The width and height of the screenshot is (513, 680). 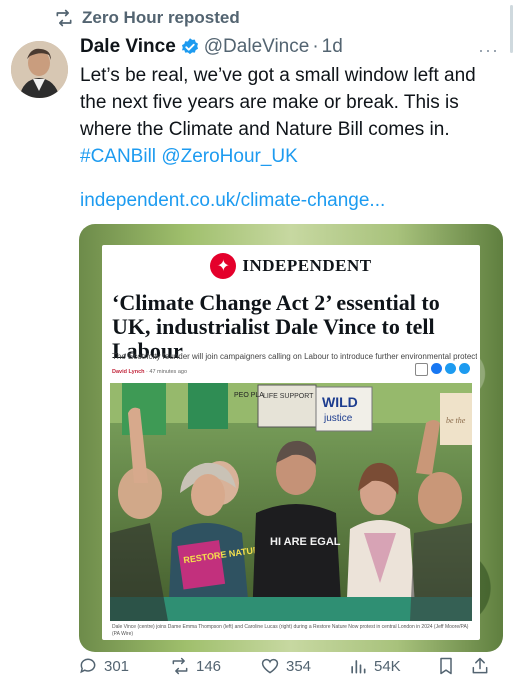 I want to click on reply-count: 301, so click(x=117, y=666).